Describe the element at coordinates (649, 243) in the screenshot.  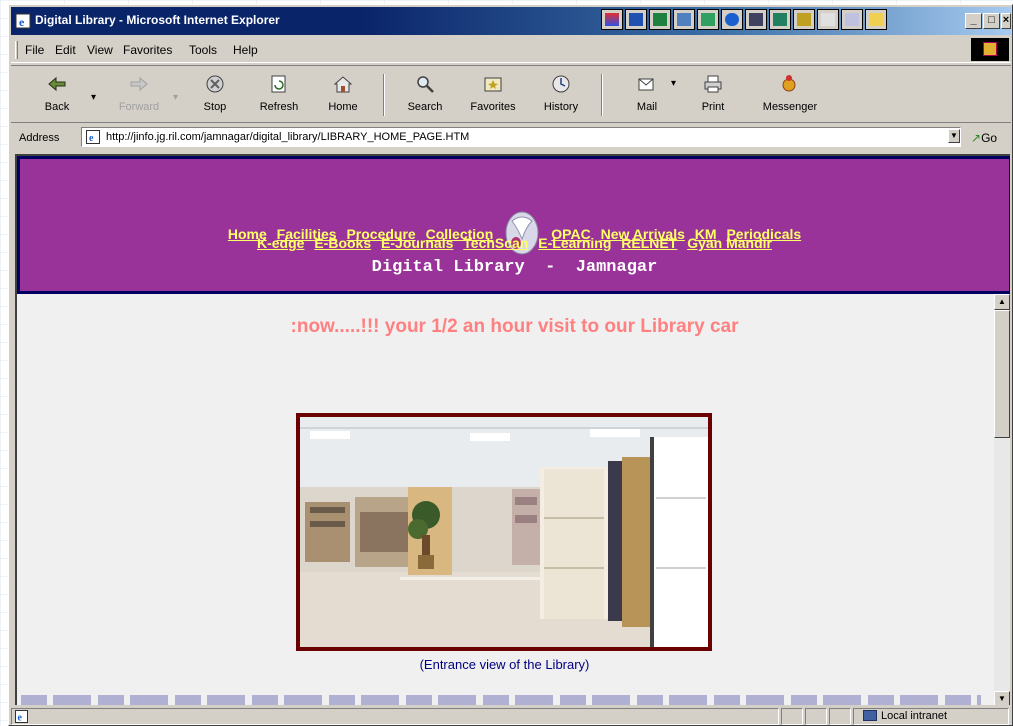
I see `nav-link-relnet: RELNET` at that location.